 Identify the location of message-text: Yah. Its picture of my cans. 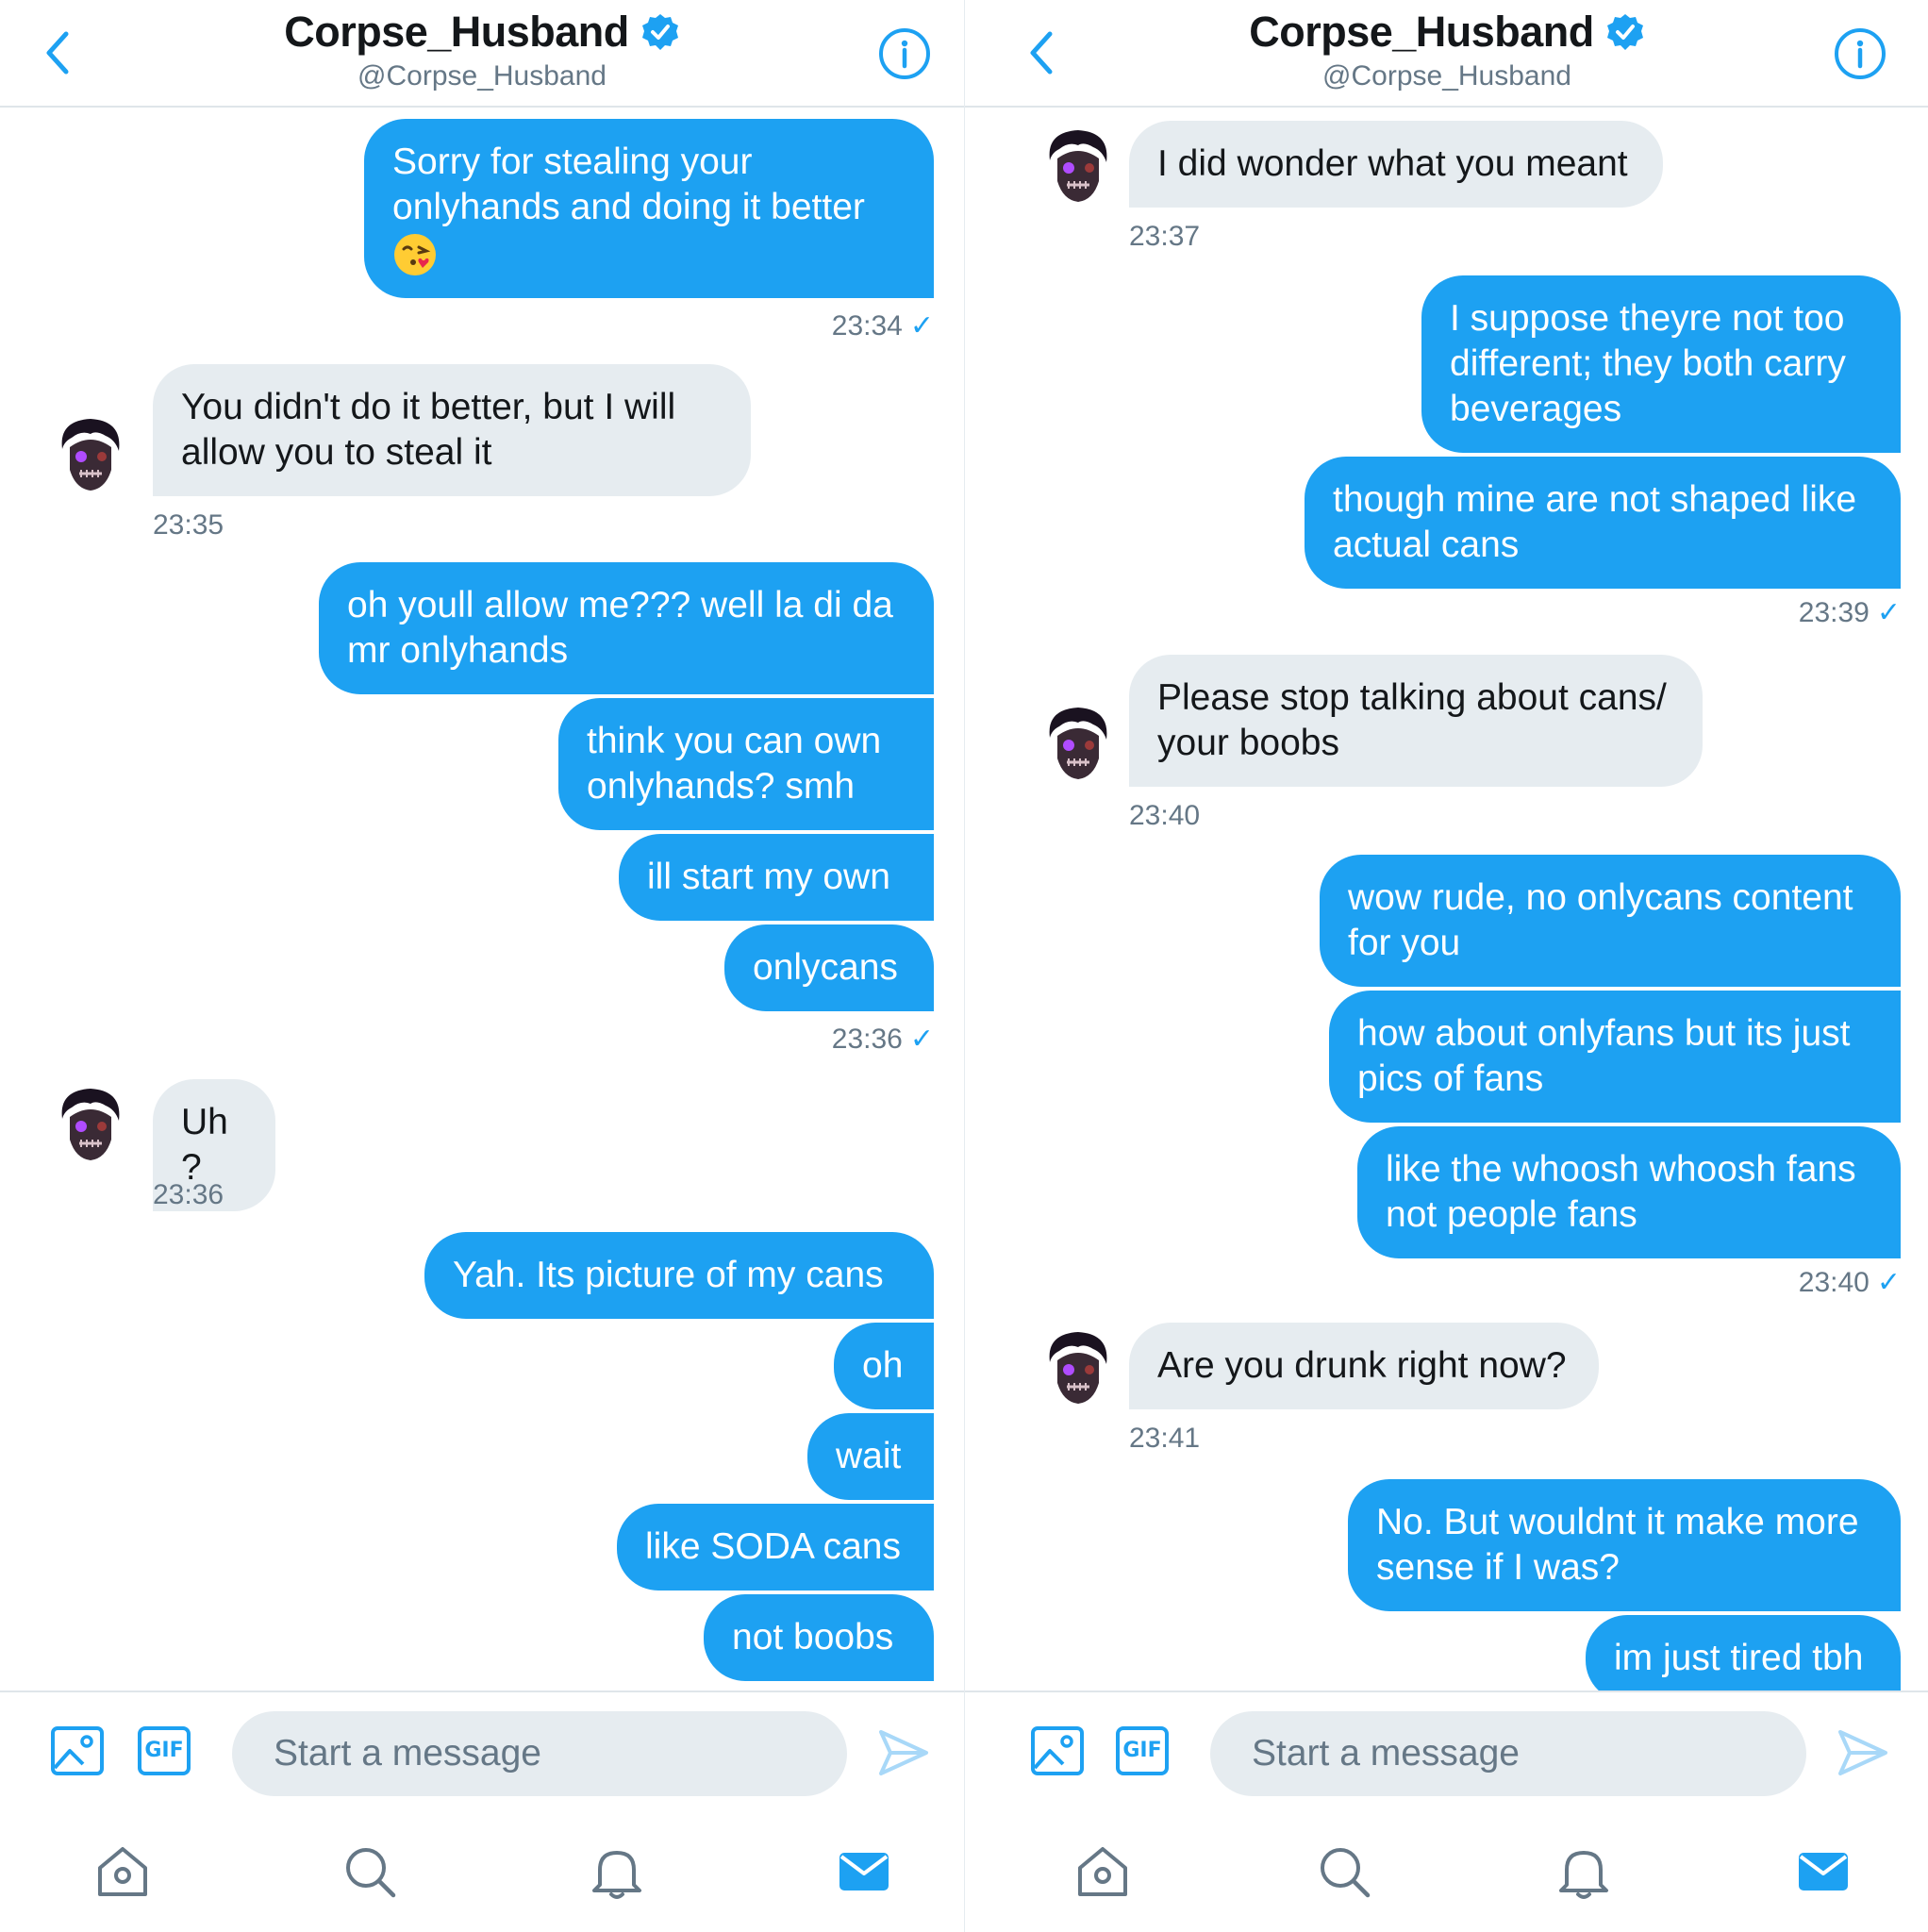
(668, 1275).